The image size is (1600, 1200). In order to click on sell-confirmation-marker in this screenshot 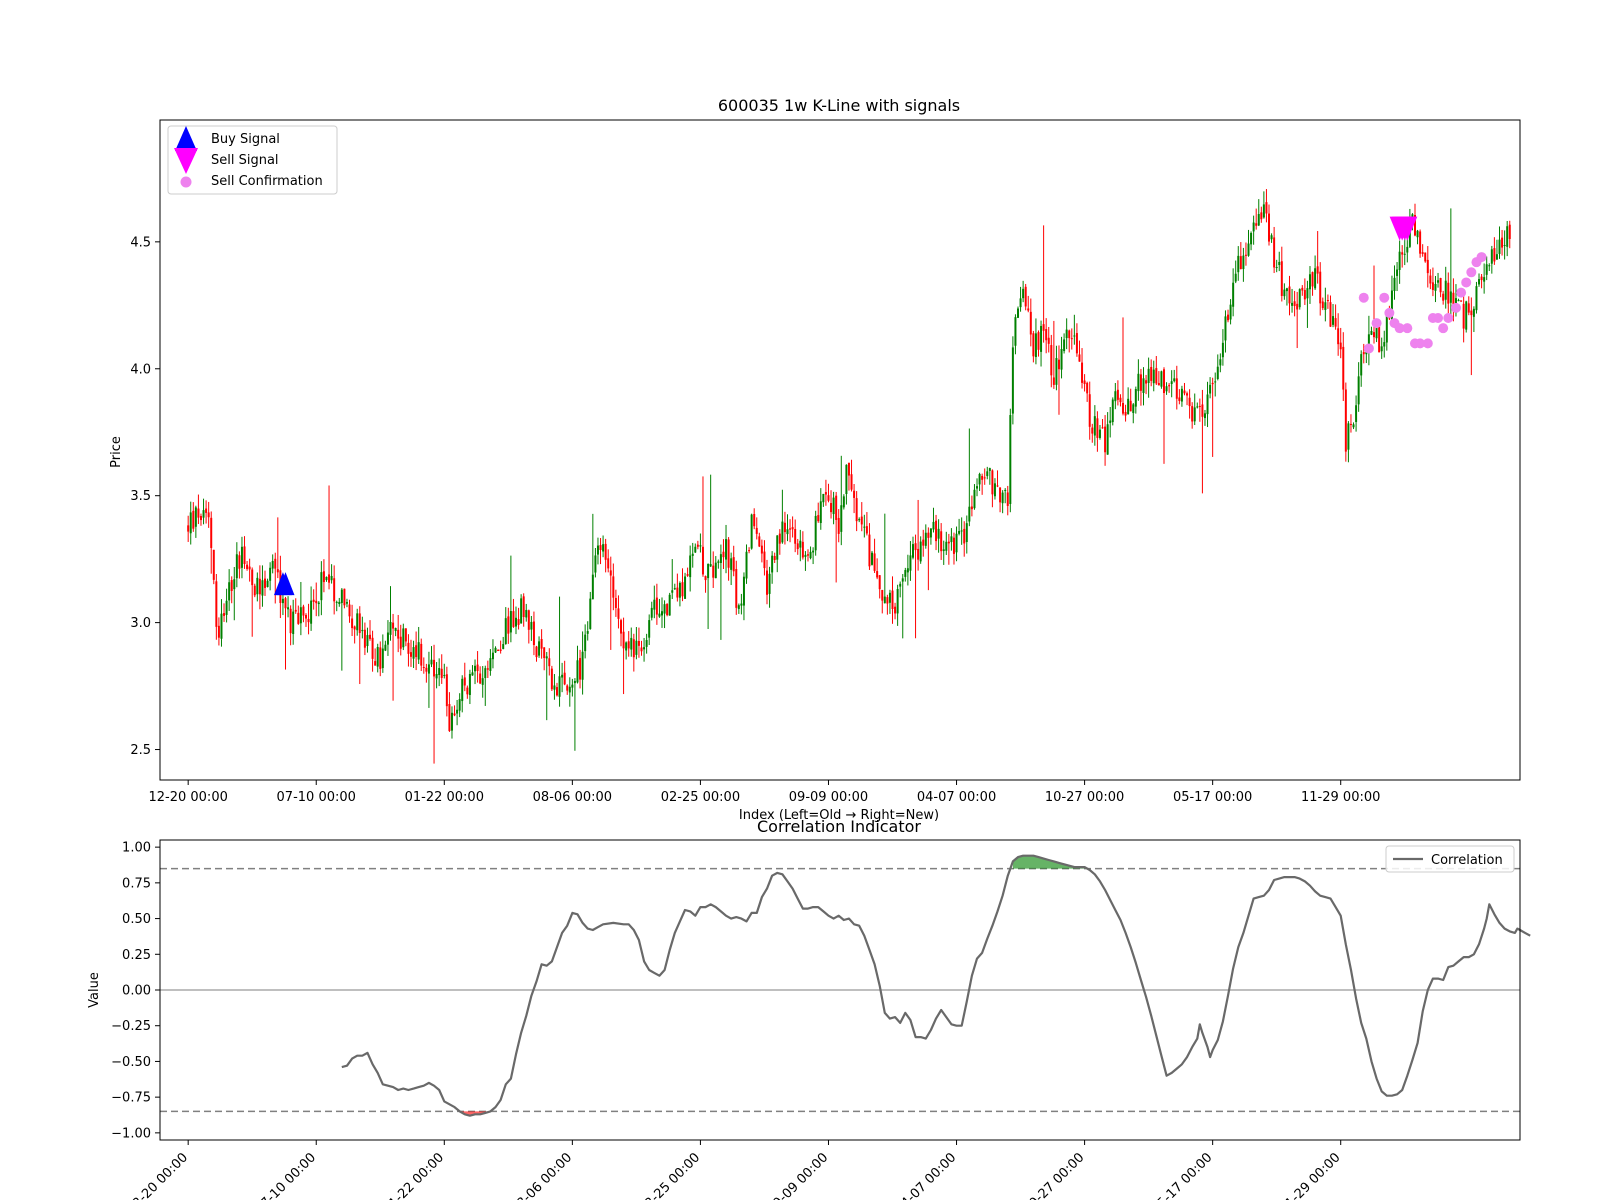, I will do `click(1368, 348)`.